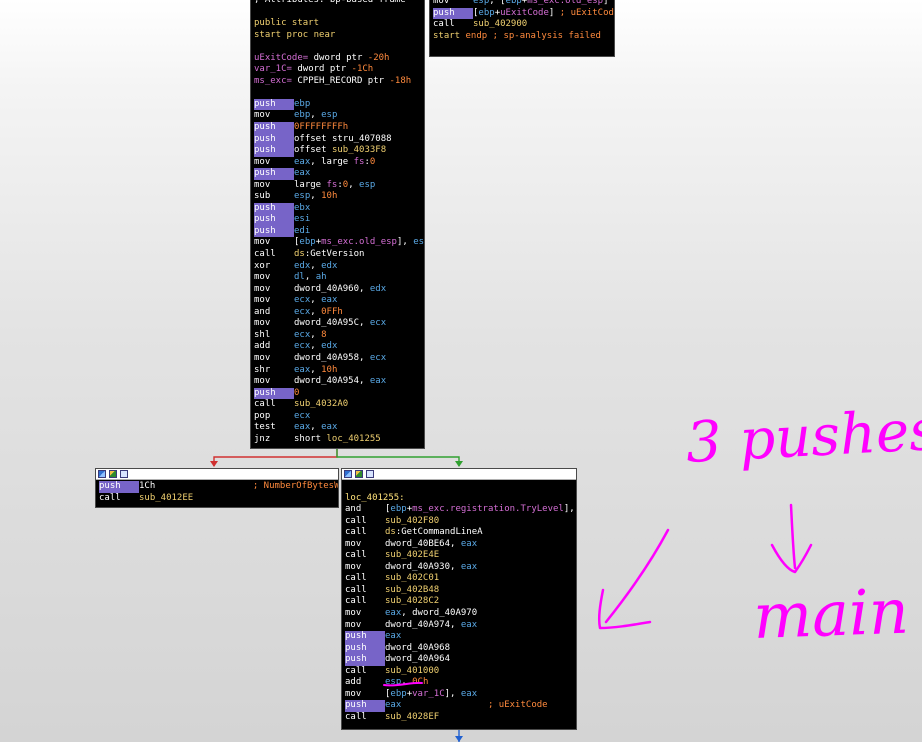 This screenshot has height=742, width=922. What do you see at coordinates (343, 138) in the screenshot?
I see `operands: offset stru_407088` at bounding box center [343, 138].